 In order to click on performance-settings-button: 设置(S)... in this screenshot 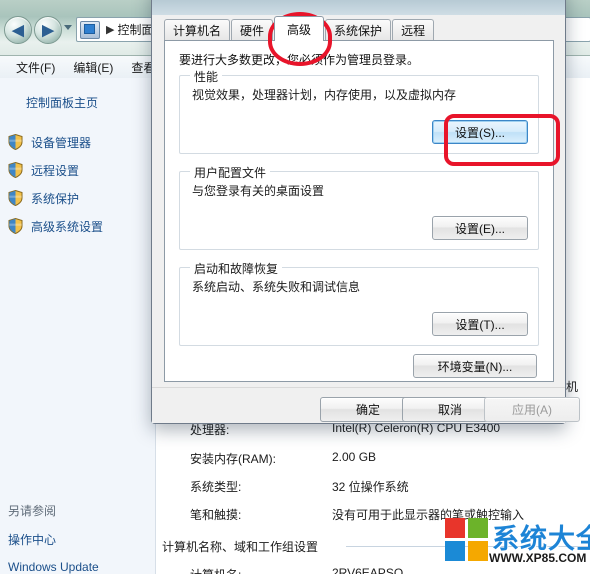, I will do `click(480, 132)`.